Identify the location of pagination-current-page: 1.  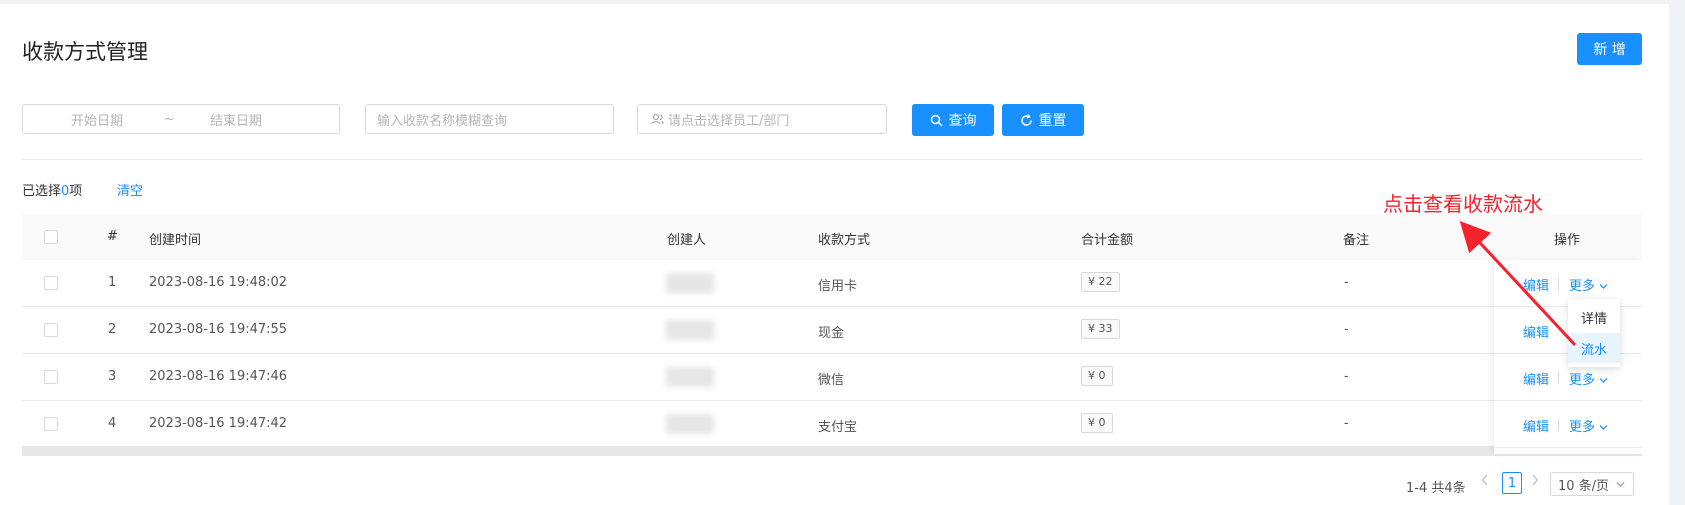
(1512, 483).